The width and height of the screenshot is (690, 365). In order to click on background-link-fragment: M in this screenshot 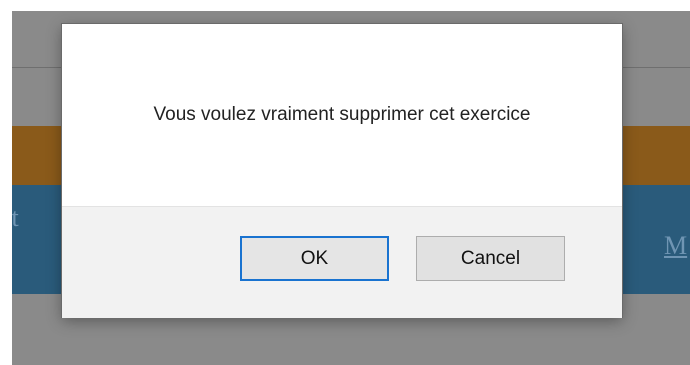, I will do `click(676, 245)`.